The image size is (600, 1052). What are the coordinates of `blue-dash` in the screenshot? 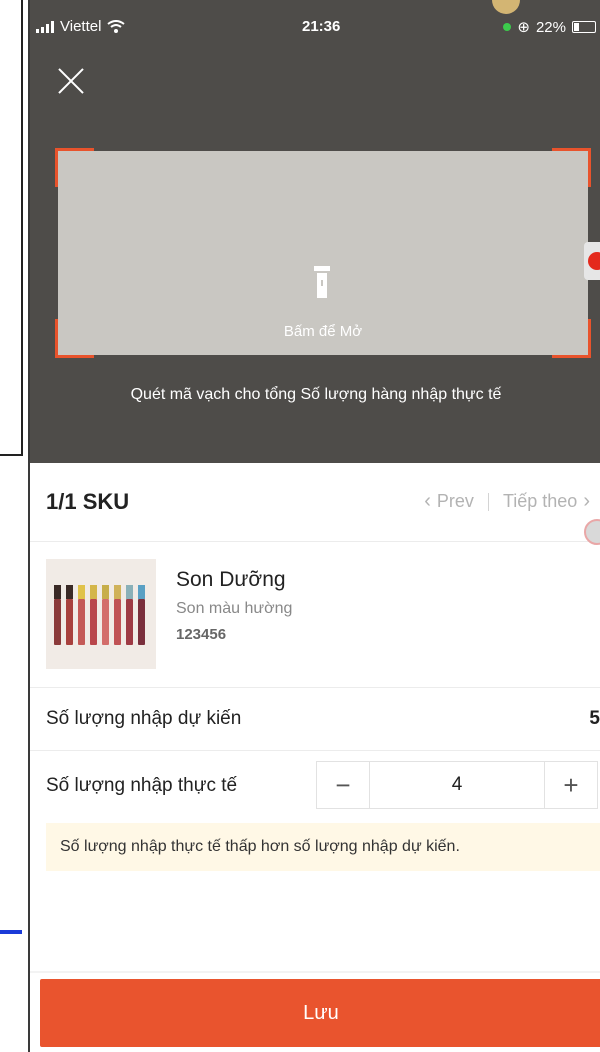 It's located at (11, 932).